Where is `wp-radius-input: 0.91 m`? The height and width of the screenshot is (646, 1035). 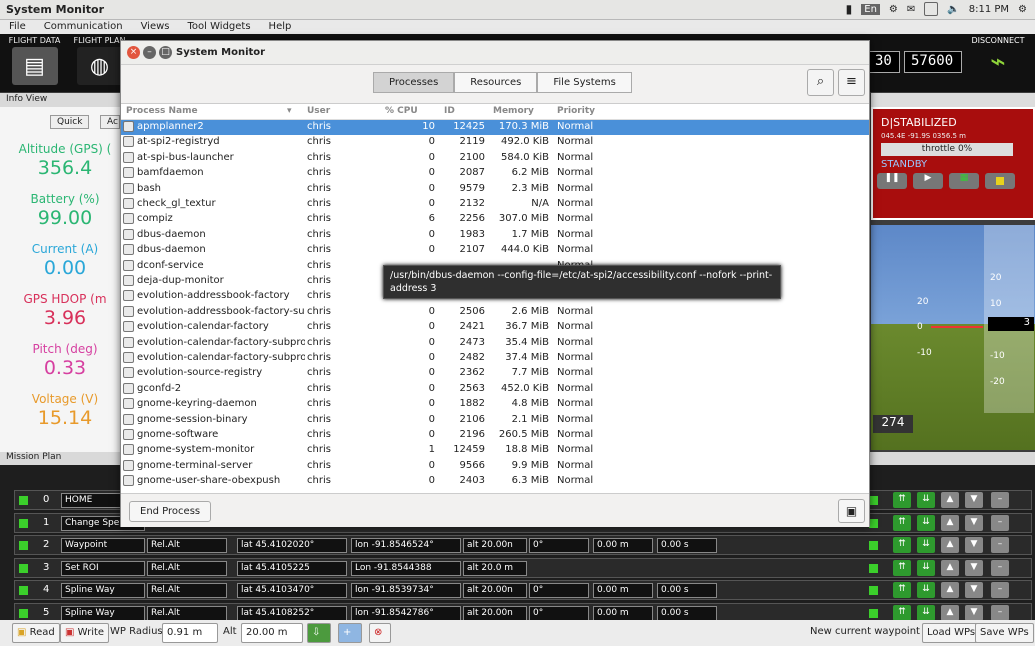
wp-radius-input: 0.91 m is located at coordinates (190, 633).